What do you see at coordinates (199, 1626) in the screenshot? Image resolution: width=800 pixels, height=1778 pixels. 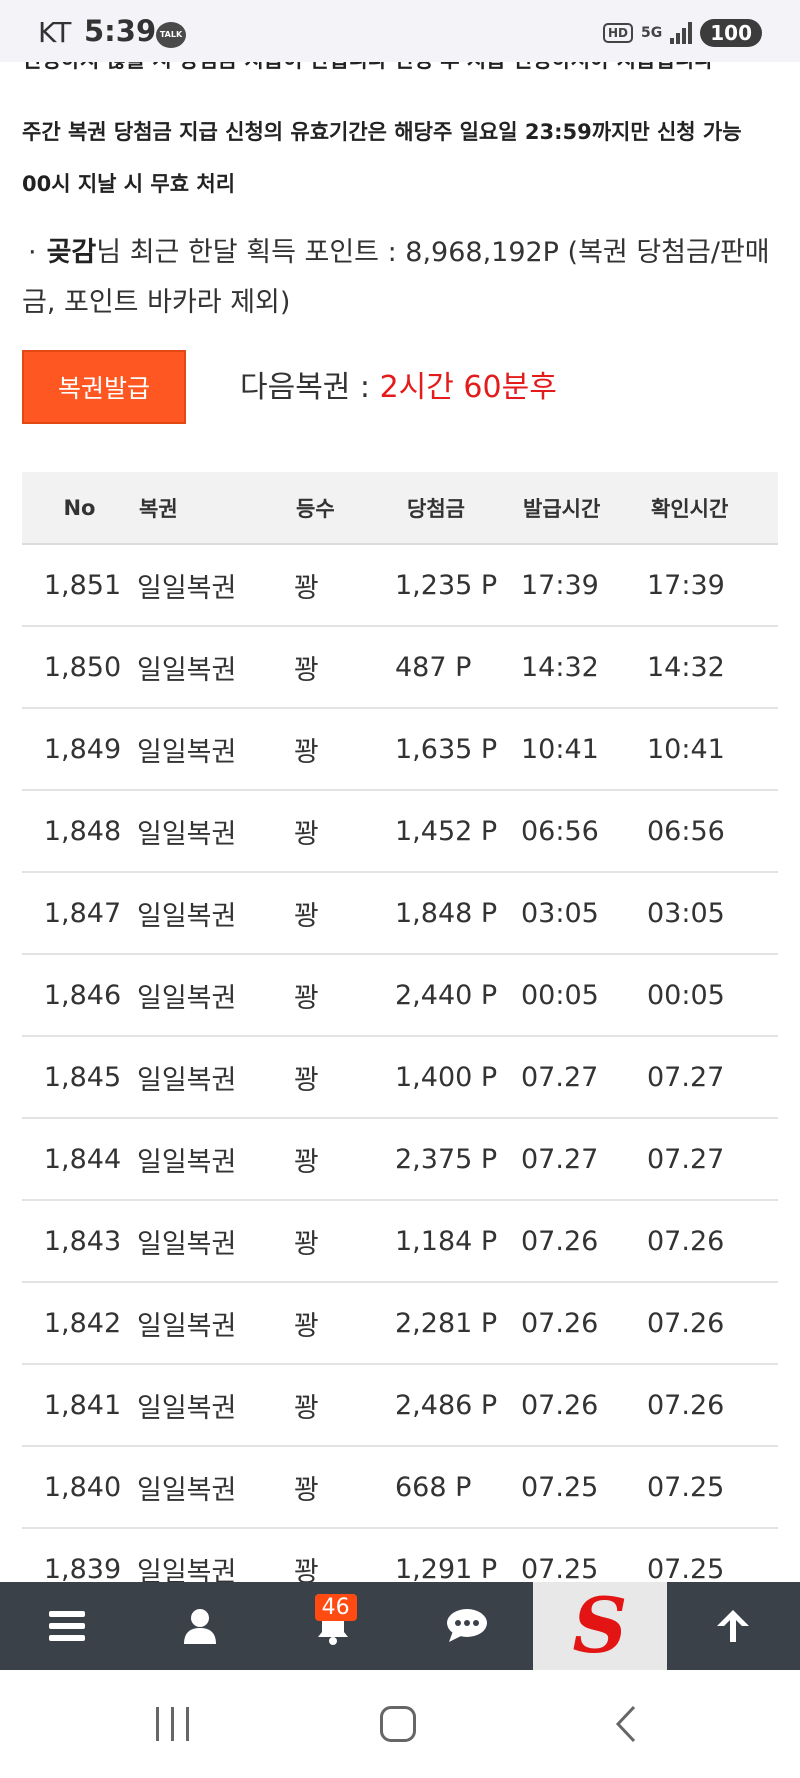 I see `profile-button` at bounding box center [199, 1626].